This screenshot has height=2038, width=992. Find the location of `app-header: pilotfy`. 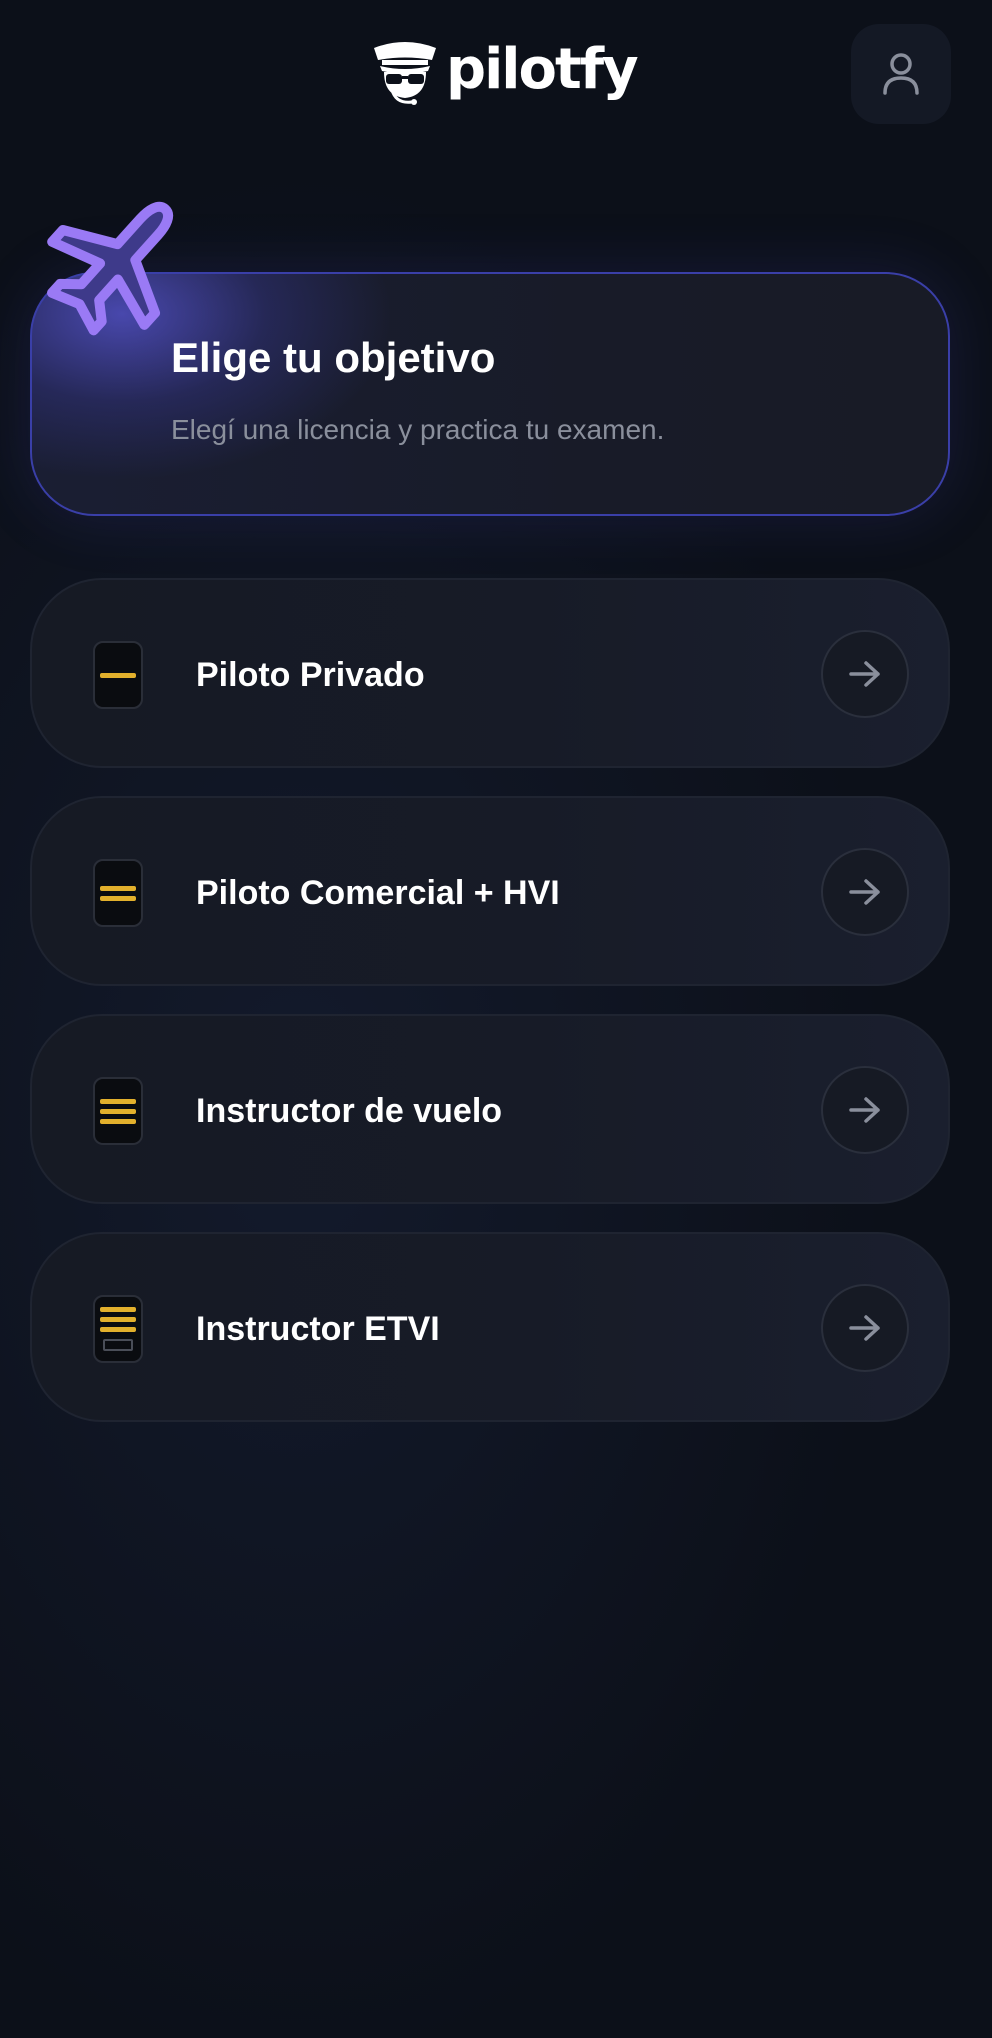

app-header: pilotfy is located at coordinates (496, 70).